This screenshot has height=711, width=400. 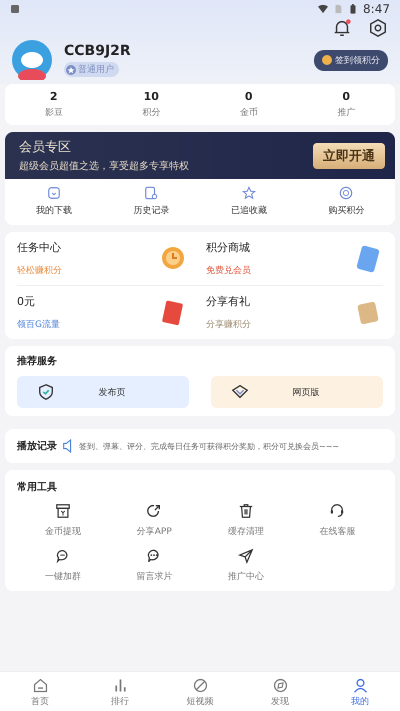 What do you see at coordinates (87, 301) in the screenshot?
I see `feature-title: 0元` at bounding box center [87, 301].